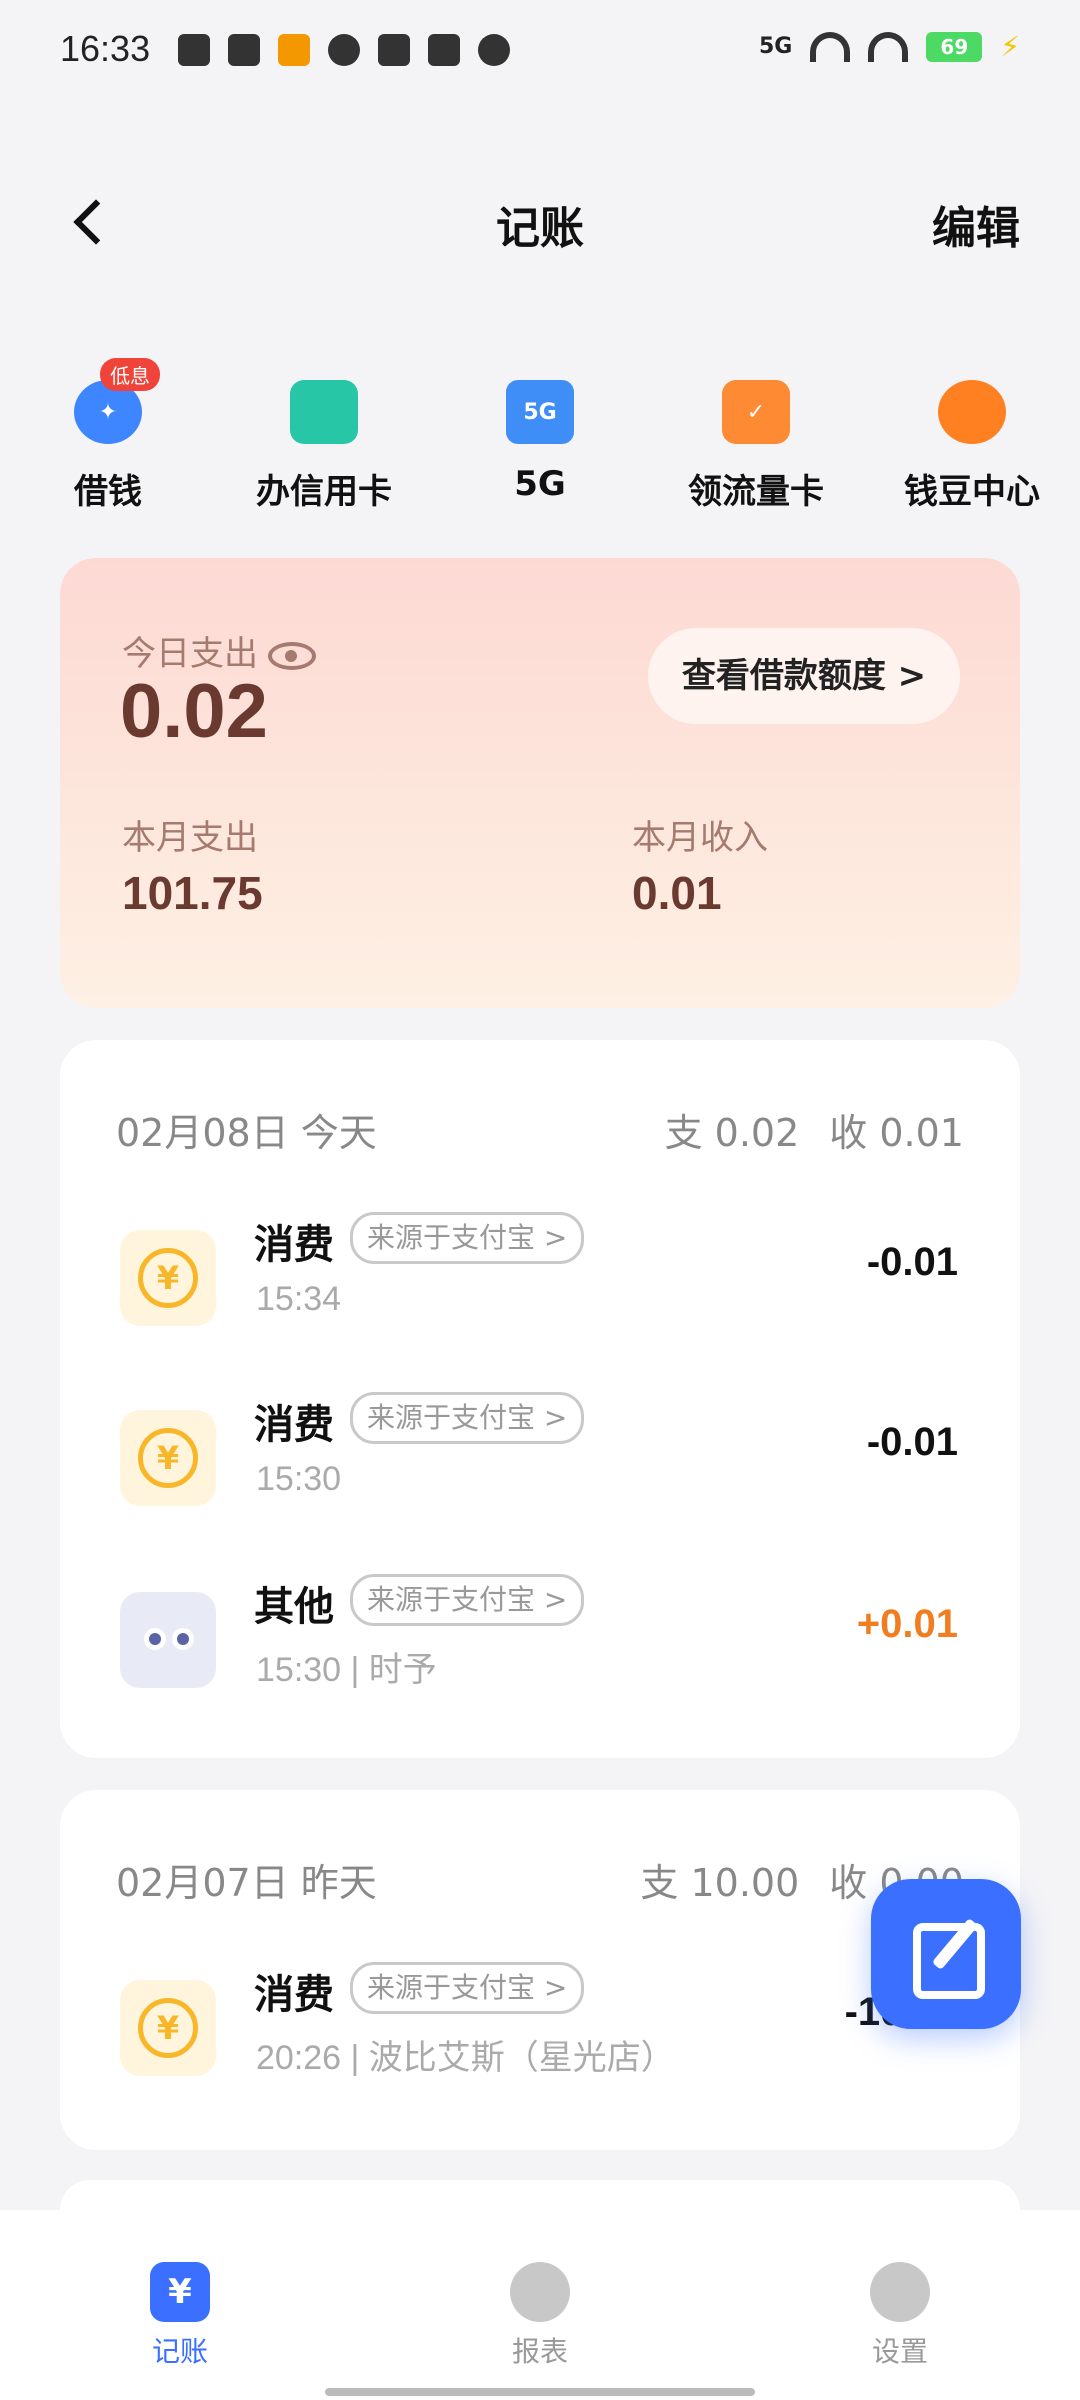 Image resolution: width=1080 pixels, height=2400 pixels. I want to click on check-icon, so click(494, 50).